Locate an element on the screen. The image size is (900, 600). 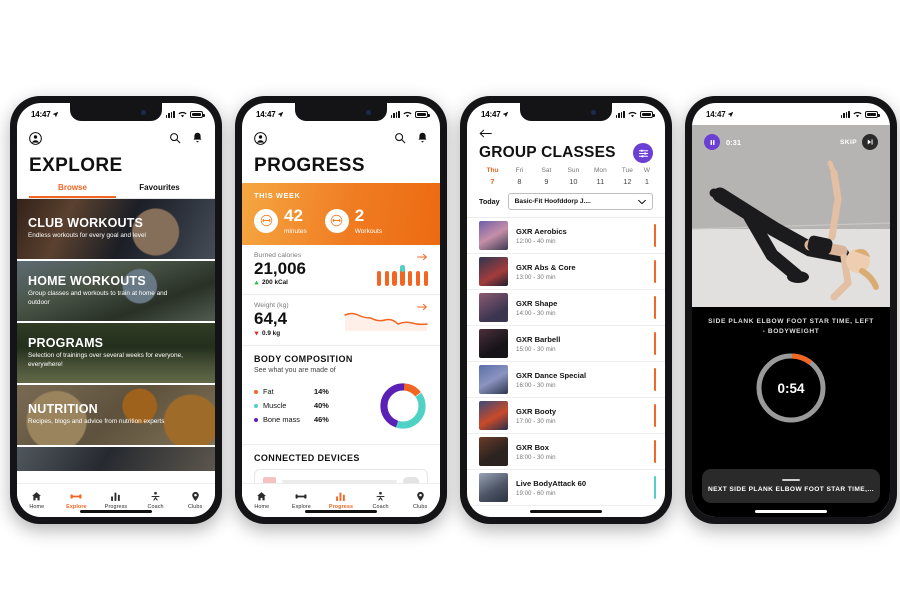
class-row: GXR Aerobics 12:00 - 40 min is located at coordinates (566, 236).